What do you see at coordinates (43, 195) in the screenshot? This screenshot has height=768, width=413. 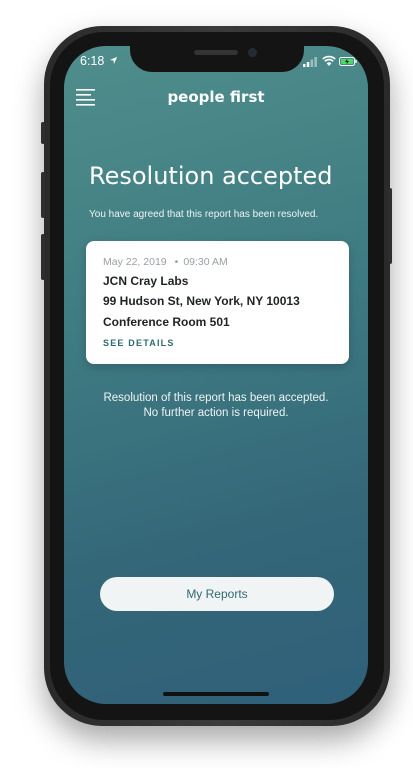 I see `volume-up-button` at bounding box center [43, 195].